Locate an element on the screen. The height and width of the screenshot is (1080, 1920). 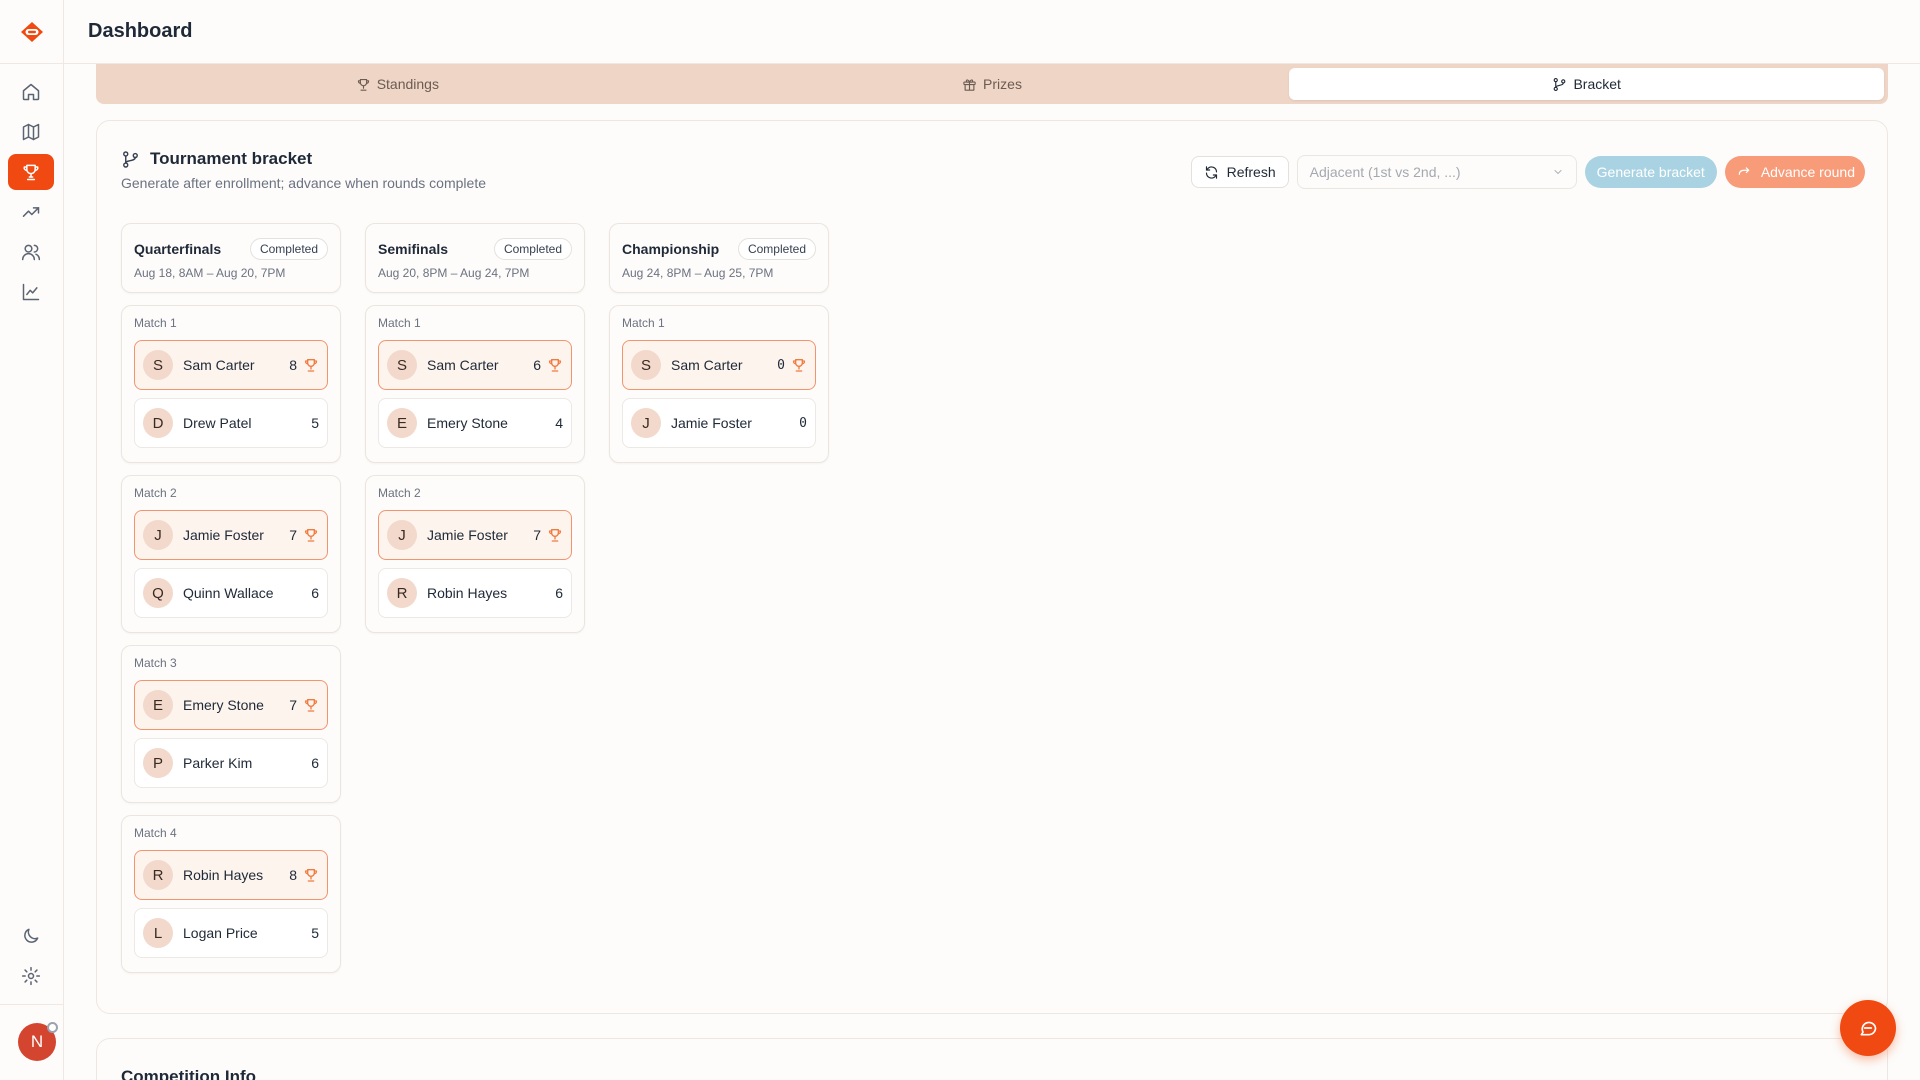
player-row: D Drew Patel 5 is located at coordinates (231, 423).